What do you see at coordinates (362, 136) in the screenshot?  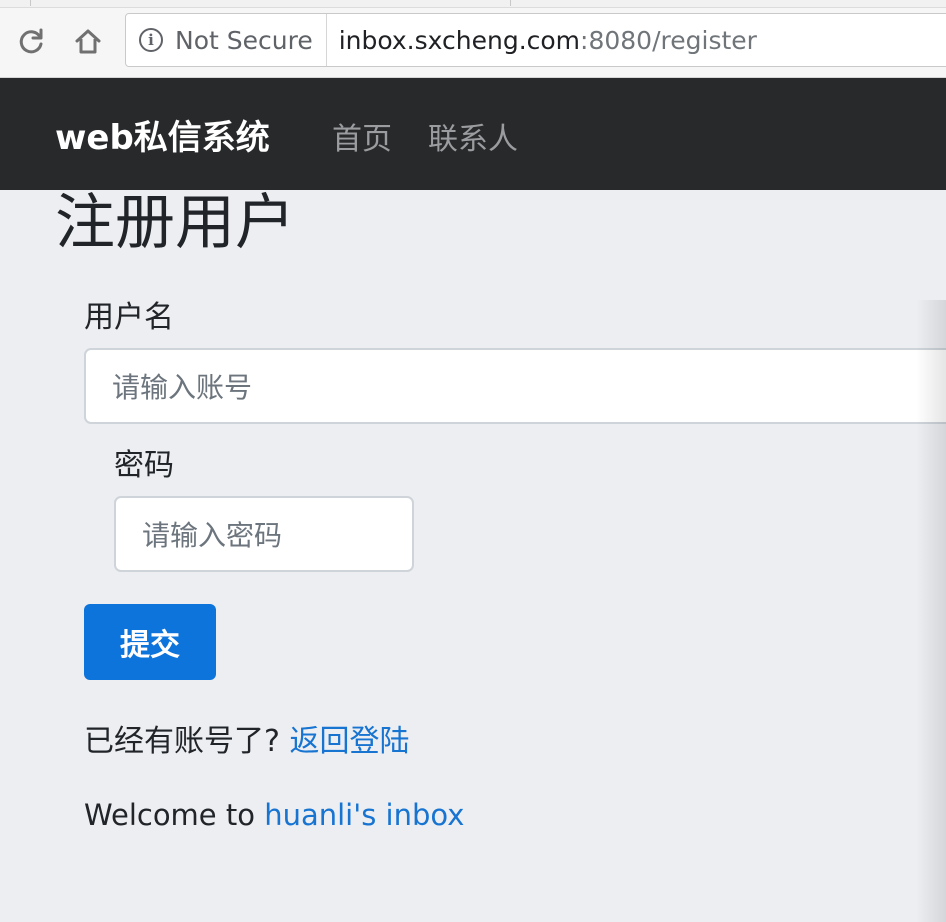 I see `nav-link-home: 首页` at bounding box center [362, 136].